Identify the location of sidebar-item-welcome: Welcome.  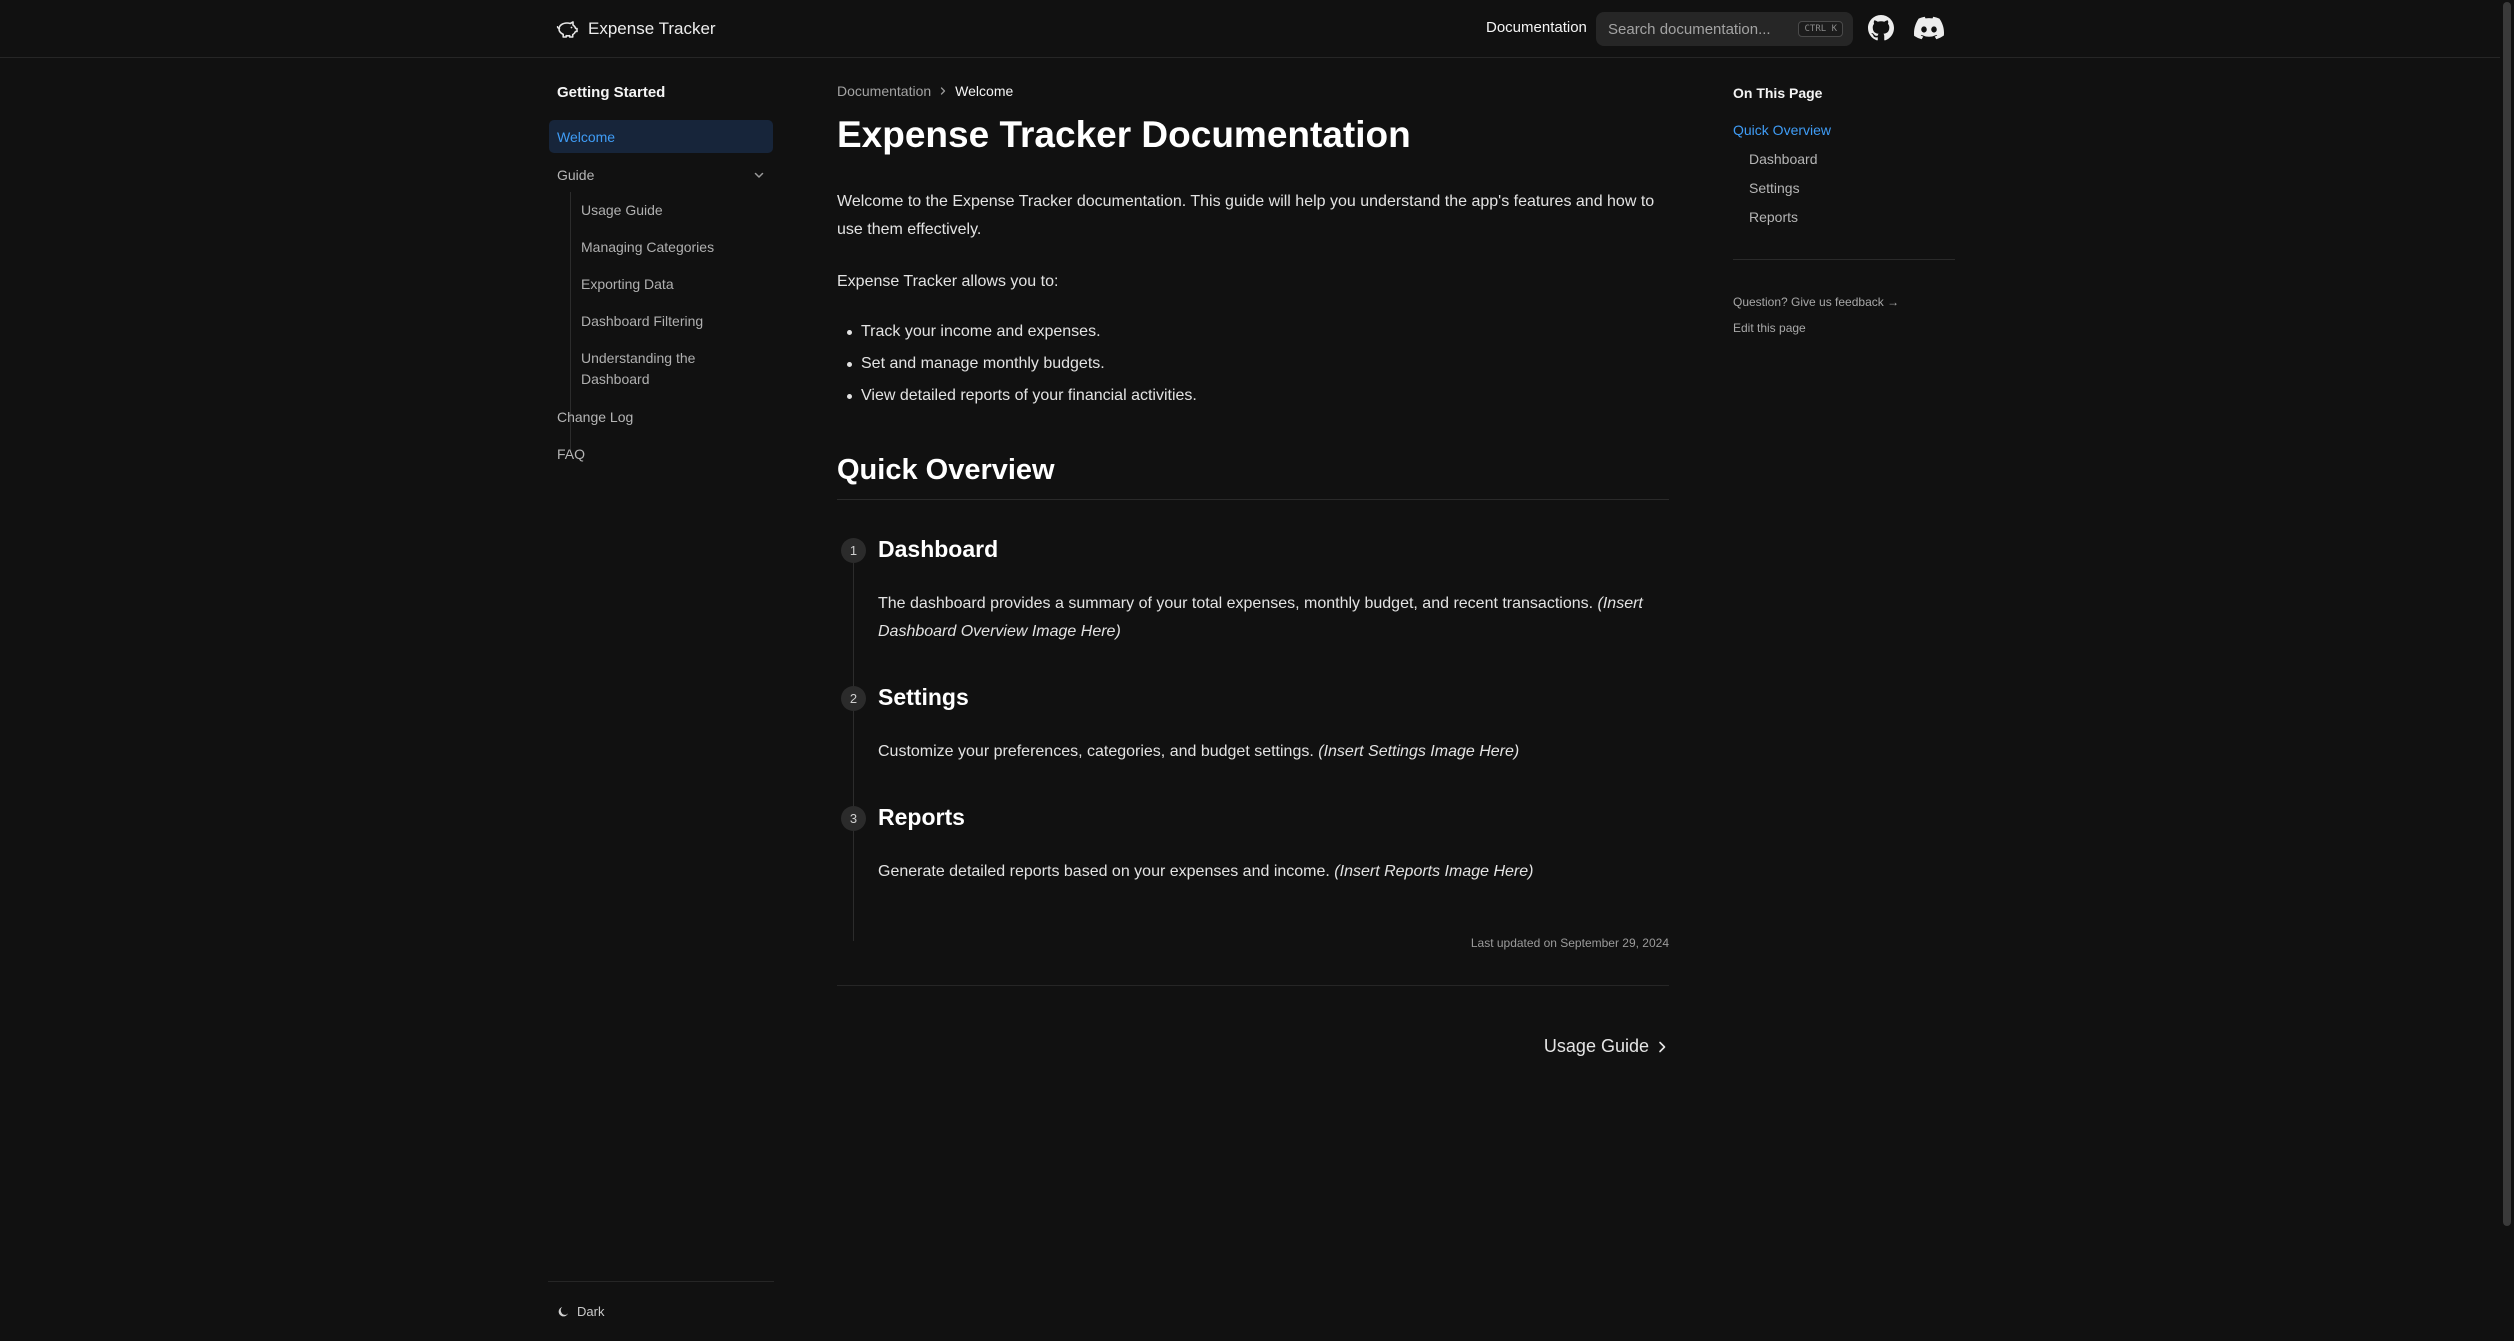
(661, 136).